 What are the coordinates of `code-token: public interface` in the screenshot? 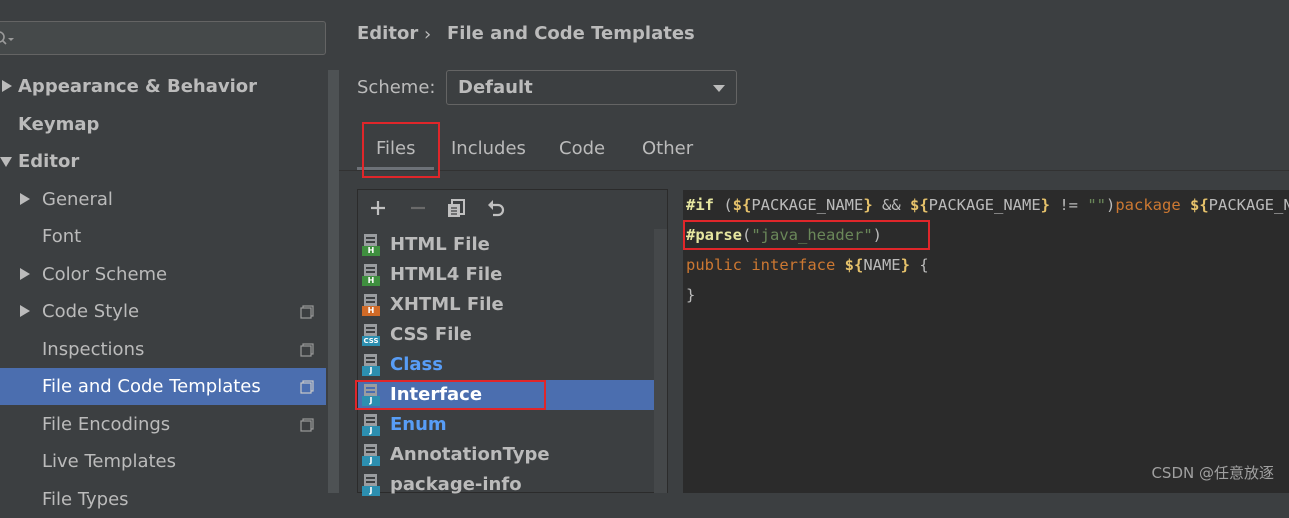 It's located at (765, 265).